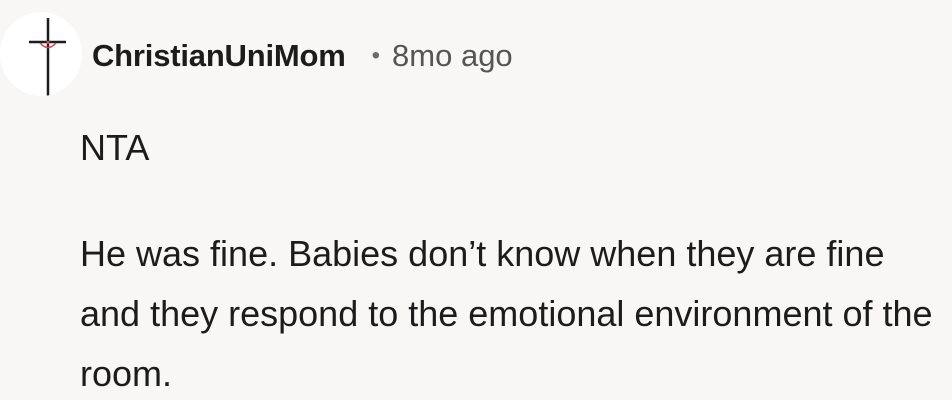 The height and width of the screenshot is (400, 952). Describe the element at coordinates (115, 147) in the screenshot. I see `comment-paragraph: NTA` at that location.